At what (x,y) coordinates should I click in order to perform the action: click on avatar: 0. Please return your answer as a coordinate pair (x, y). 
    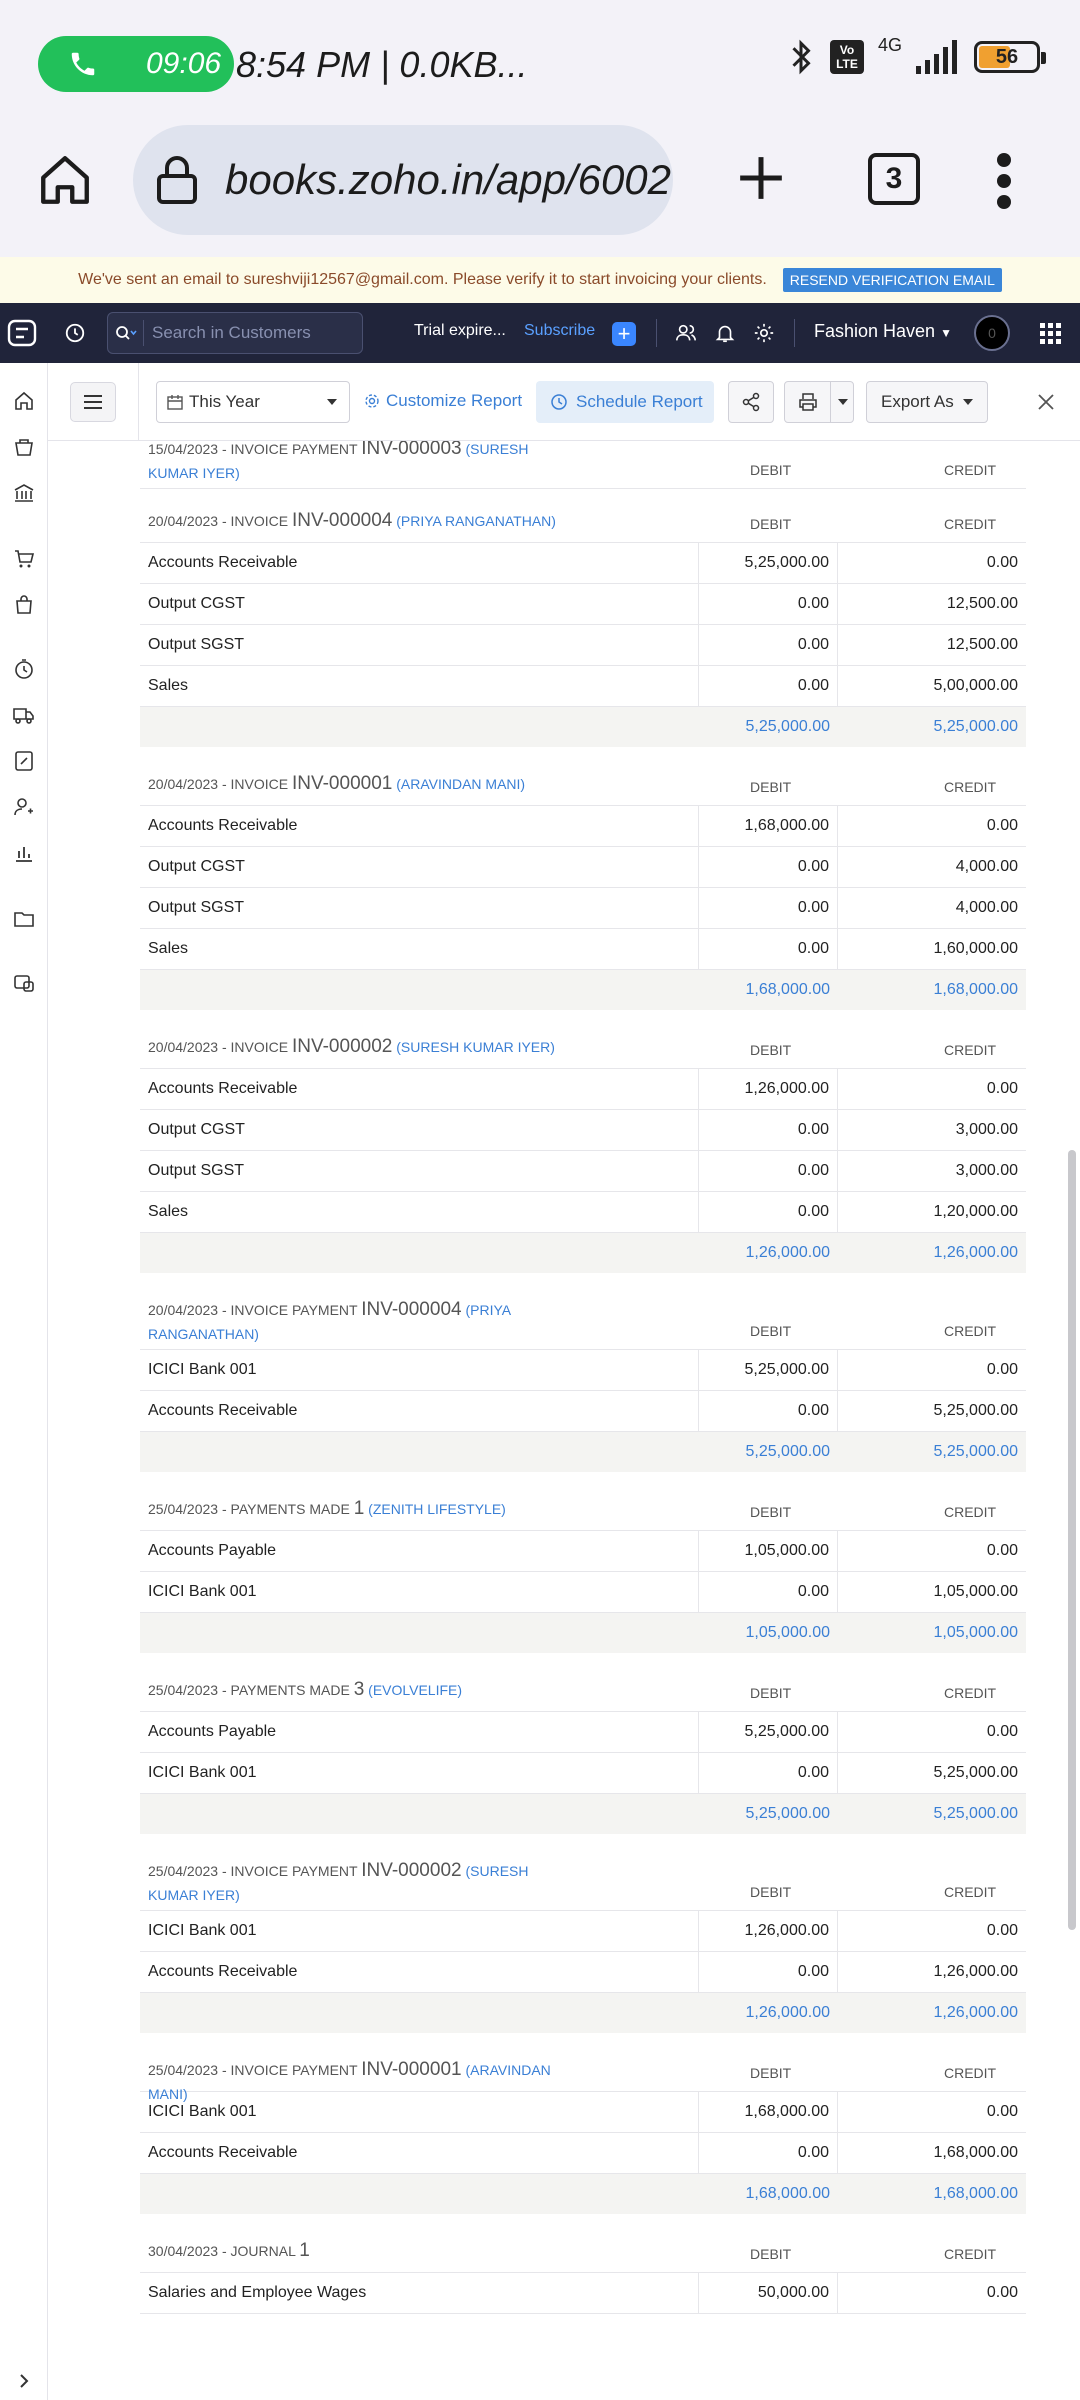
    Looking at the image, I should click on (992, 333).